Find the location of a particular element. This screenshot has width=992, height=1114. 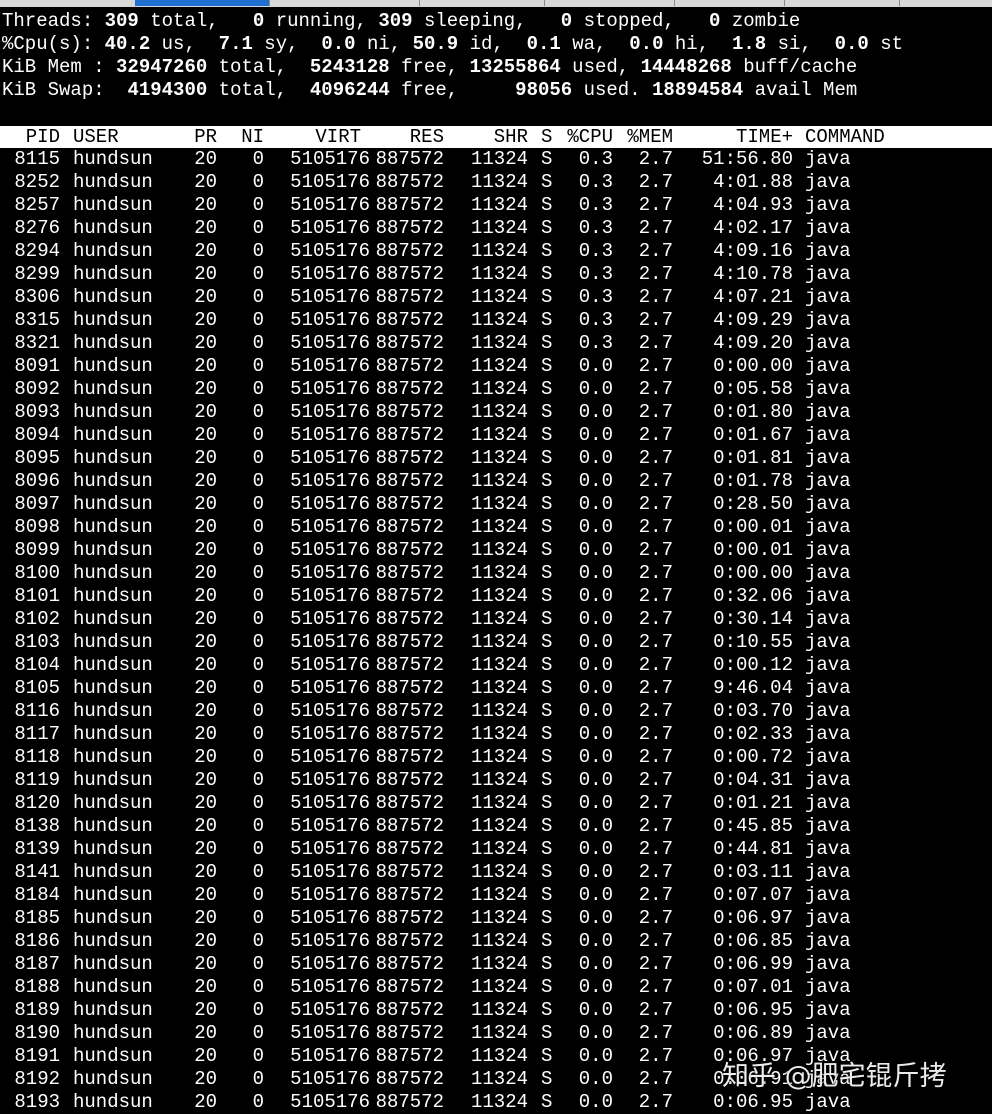

cpu-st-label: st is located at coordinates (892, 44).